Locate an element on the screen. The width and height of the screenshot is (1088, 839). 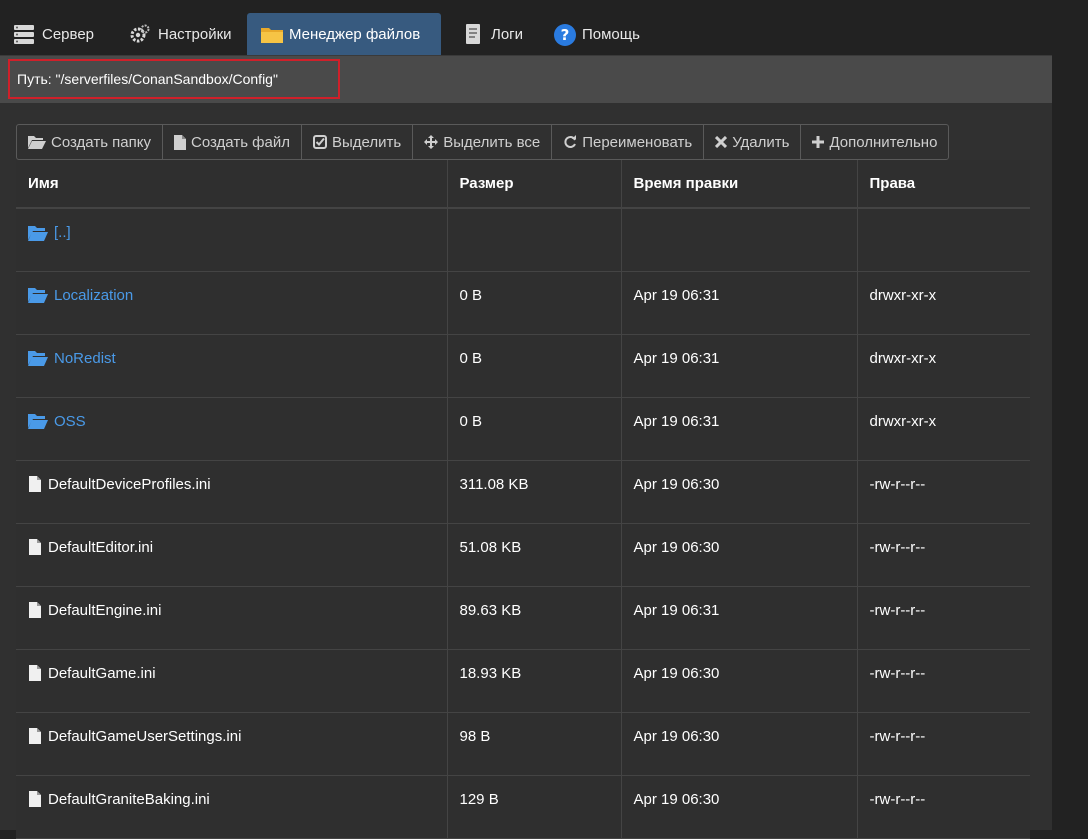
button-label: Создать файл is located at coordinates (240, 142).